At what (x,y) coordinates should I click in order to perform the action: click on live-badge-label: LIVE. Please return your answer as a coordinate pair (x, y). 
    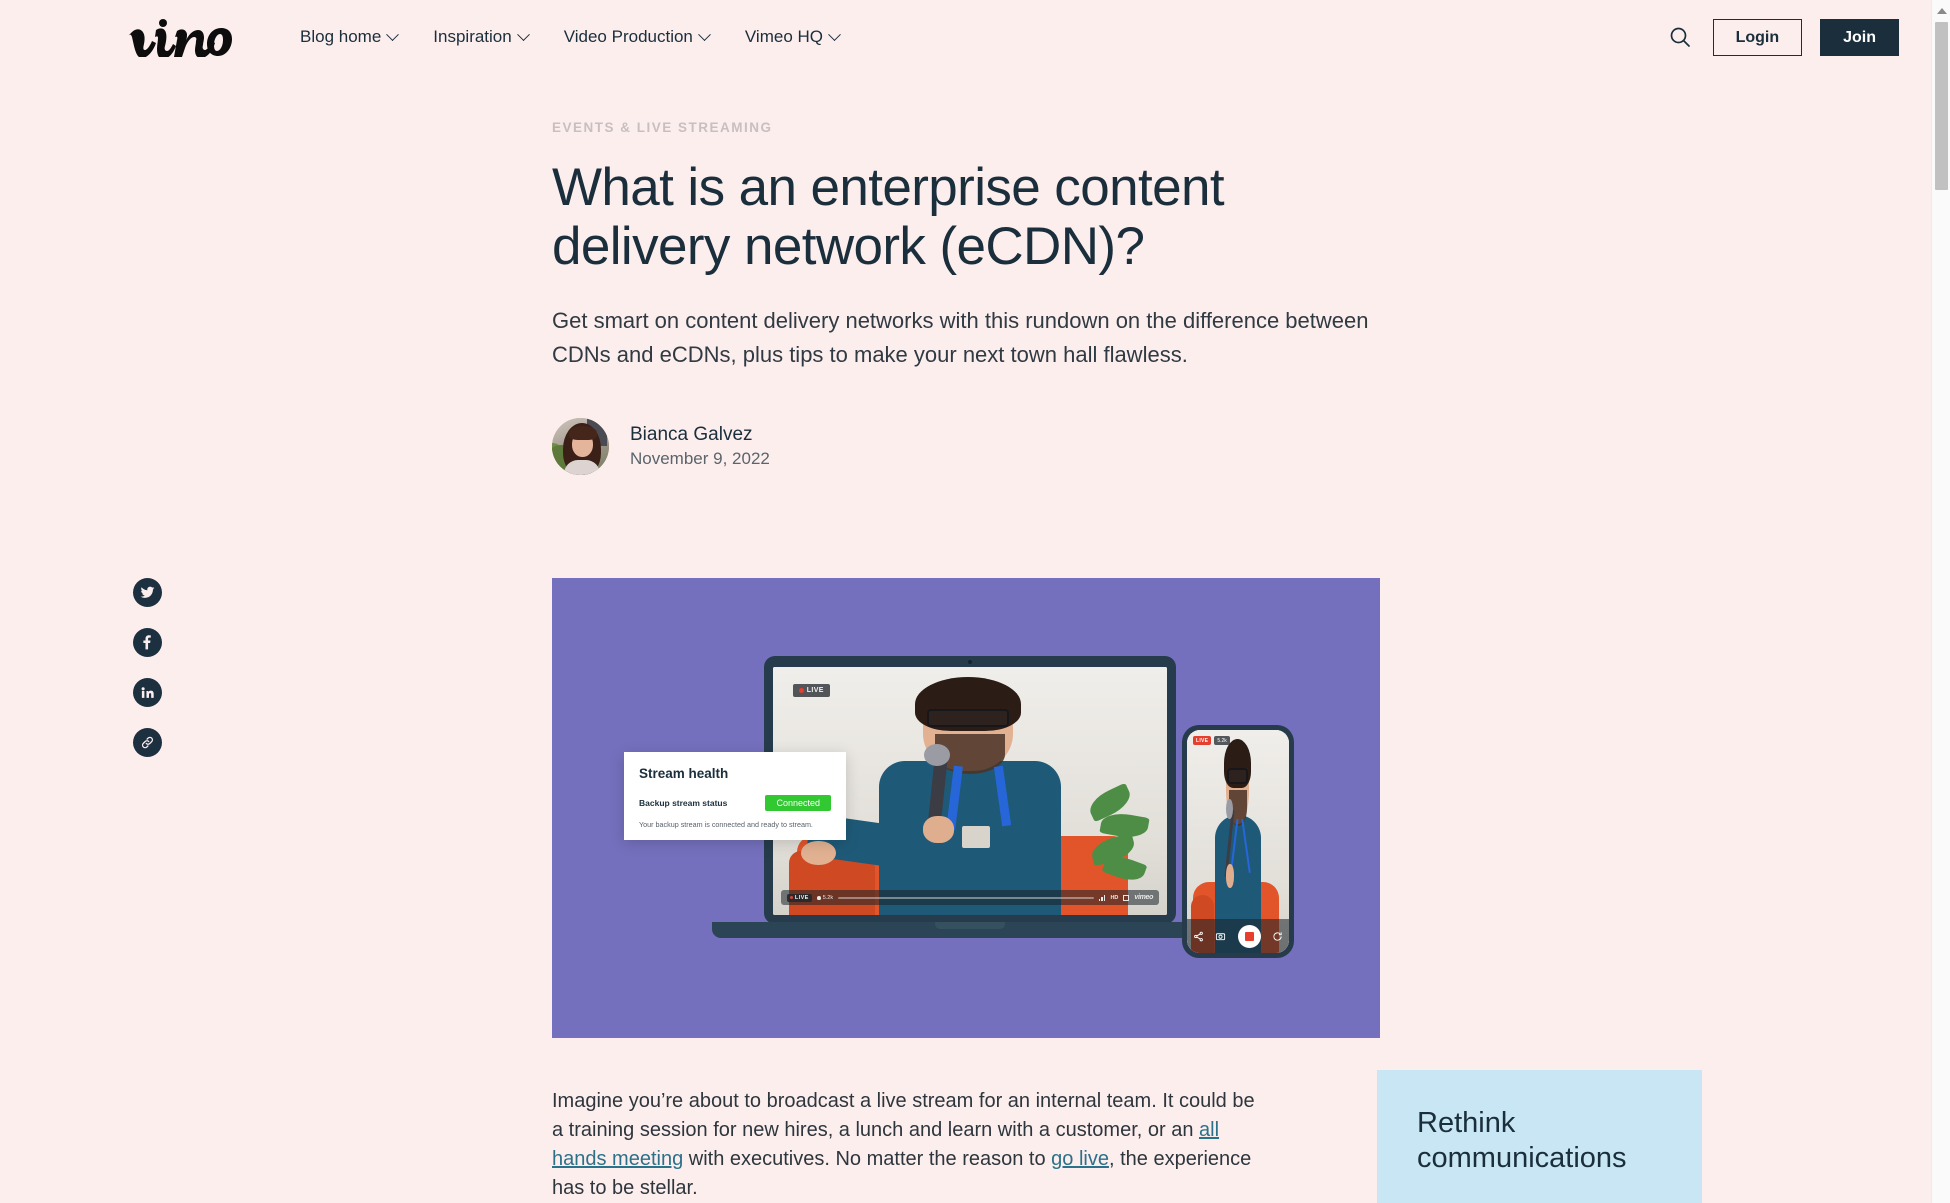
    Looking at the image, I should click on (815, 691).